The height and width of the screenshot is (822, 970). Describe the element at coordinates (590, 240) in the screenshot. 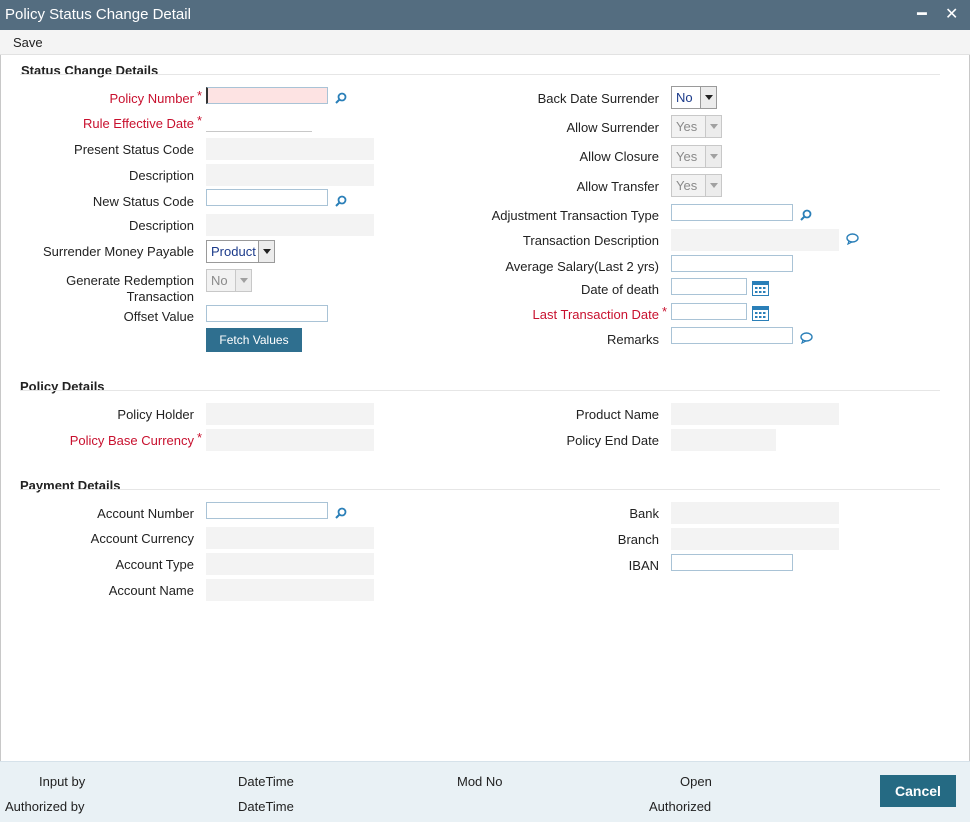

I see `transaction-description-label: Transaction Description` at that location.